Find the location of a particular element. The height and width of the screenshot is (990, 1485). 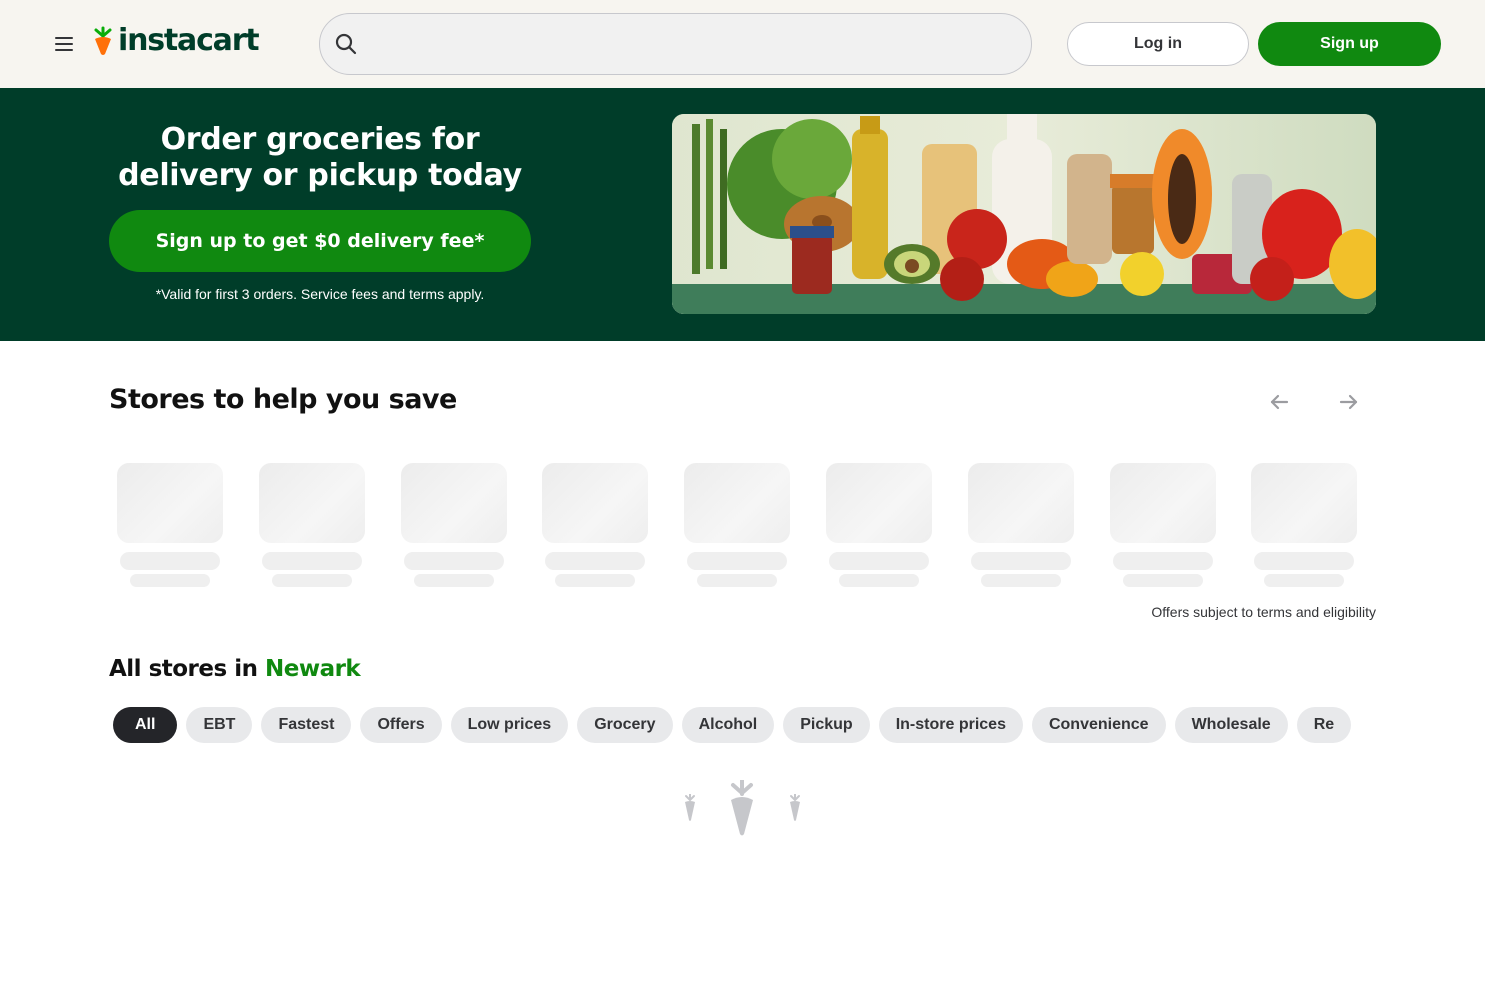

filter-chip: All is located at coordinates (145, 725).